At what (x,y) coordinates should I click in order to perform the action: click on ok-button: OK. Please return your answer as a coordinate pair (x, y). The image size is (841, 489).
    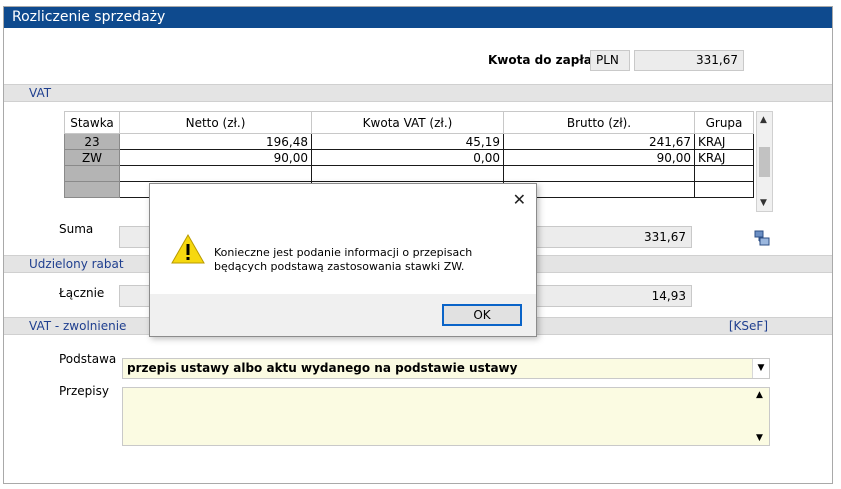
    Looking at the image, I should click on (482, 315).